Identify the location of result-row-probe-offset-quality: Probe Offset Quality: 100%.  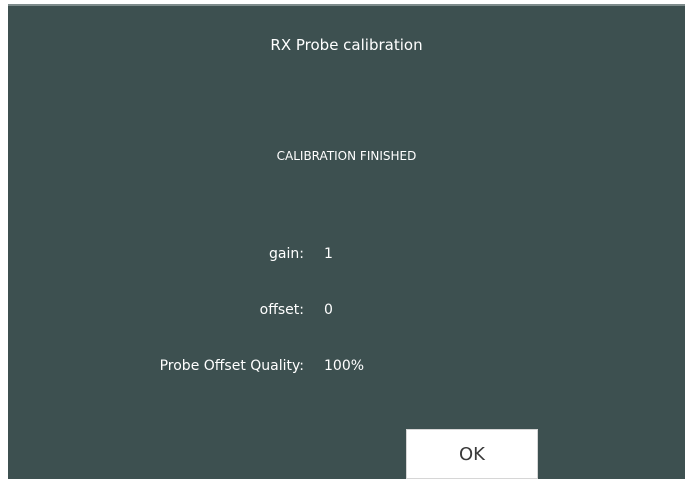
(346, 368).